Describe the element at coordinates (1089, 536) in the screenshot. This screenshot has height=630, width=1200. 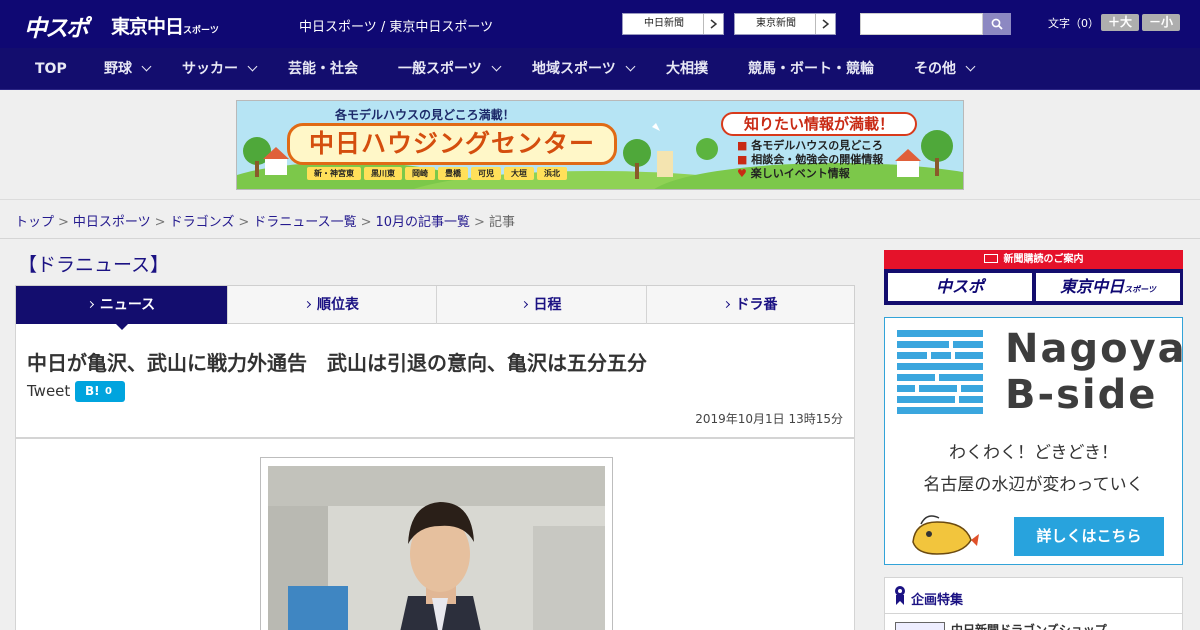
I see `bside-cta-button: 詳しくはこちら` at that location.